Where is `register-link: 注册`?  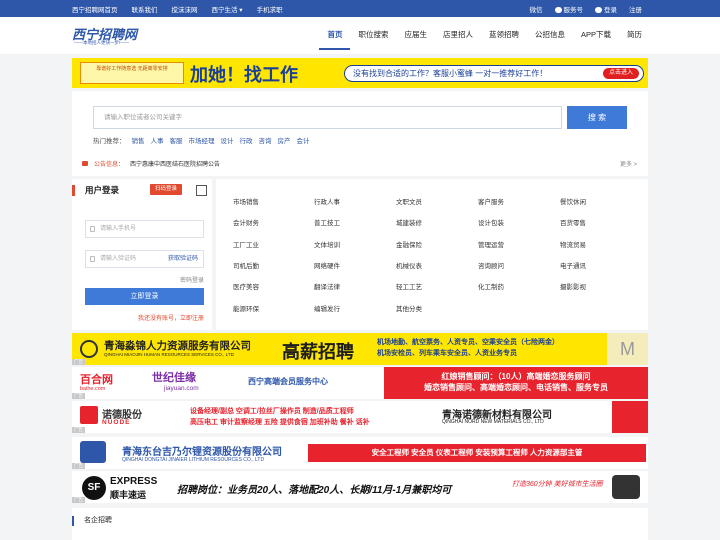
register-link: 注册 is located at coordinates (635, 9).